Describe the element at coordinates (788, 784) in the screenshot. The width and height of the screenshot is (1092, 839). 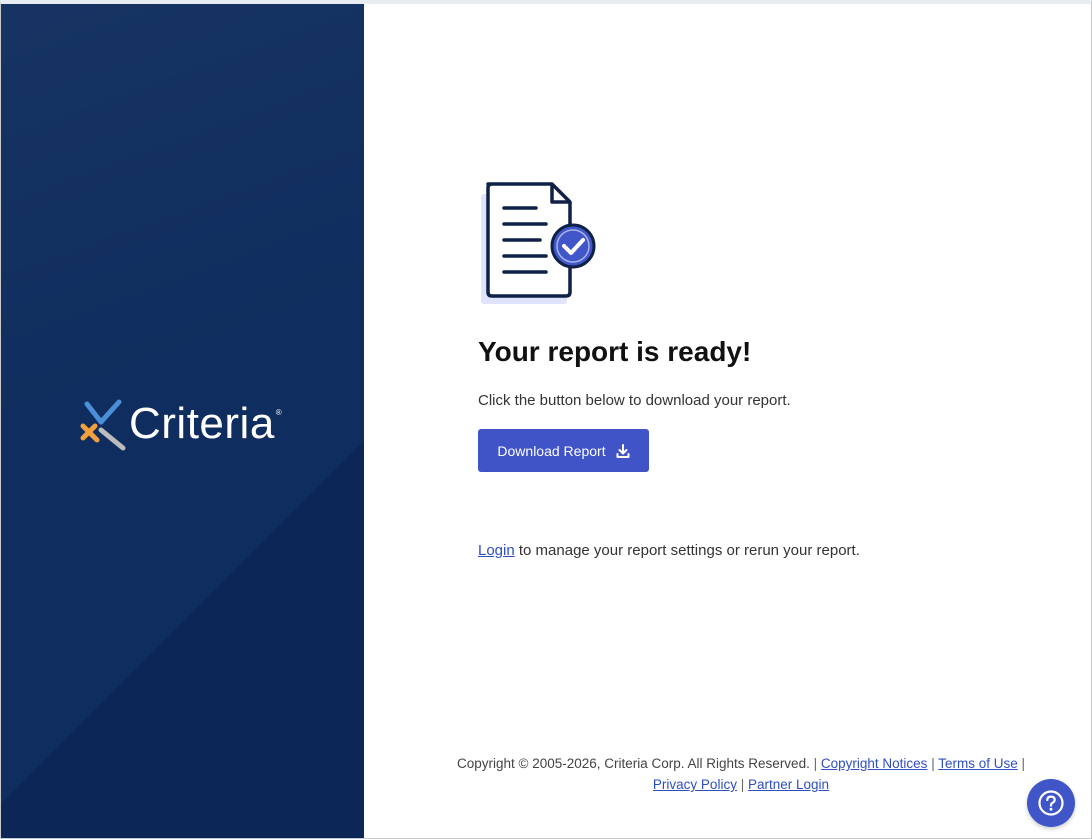
I see `partner-login-link: Partner Login` at that location.